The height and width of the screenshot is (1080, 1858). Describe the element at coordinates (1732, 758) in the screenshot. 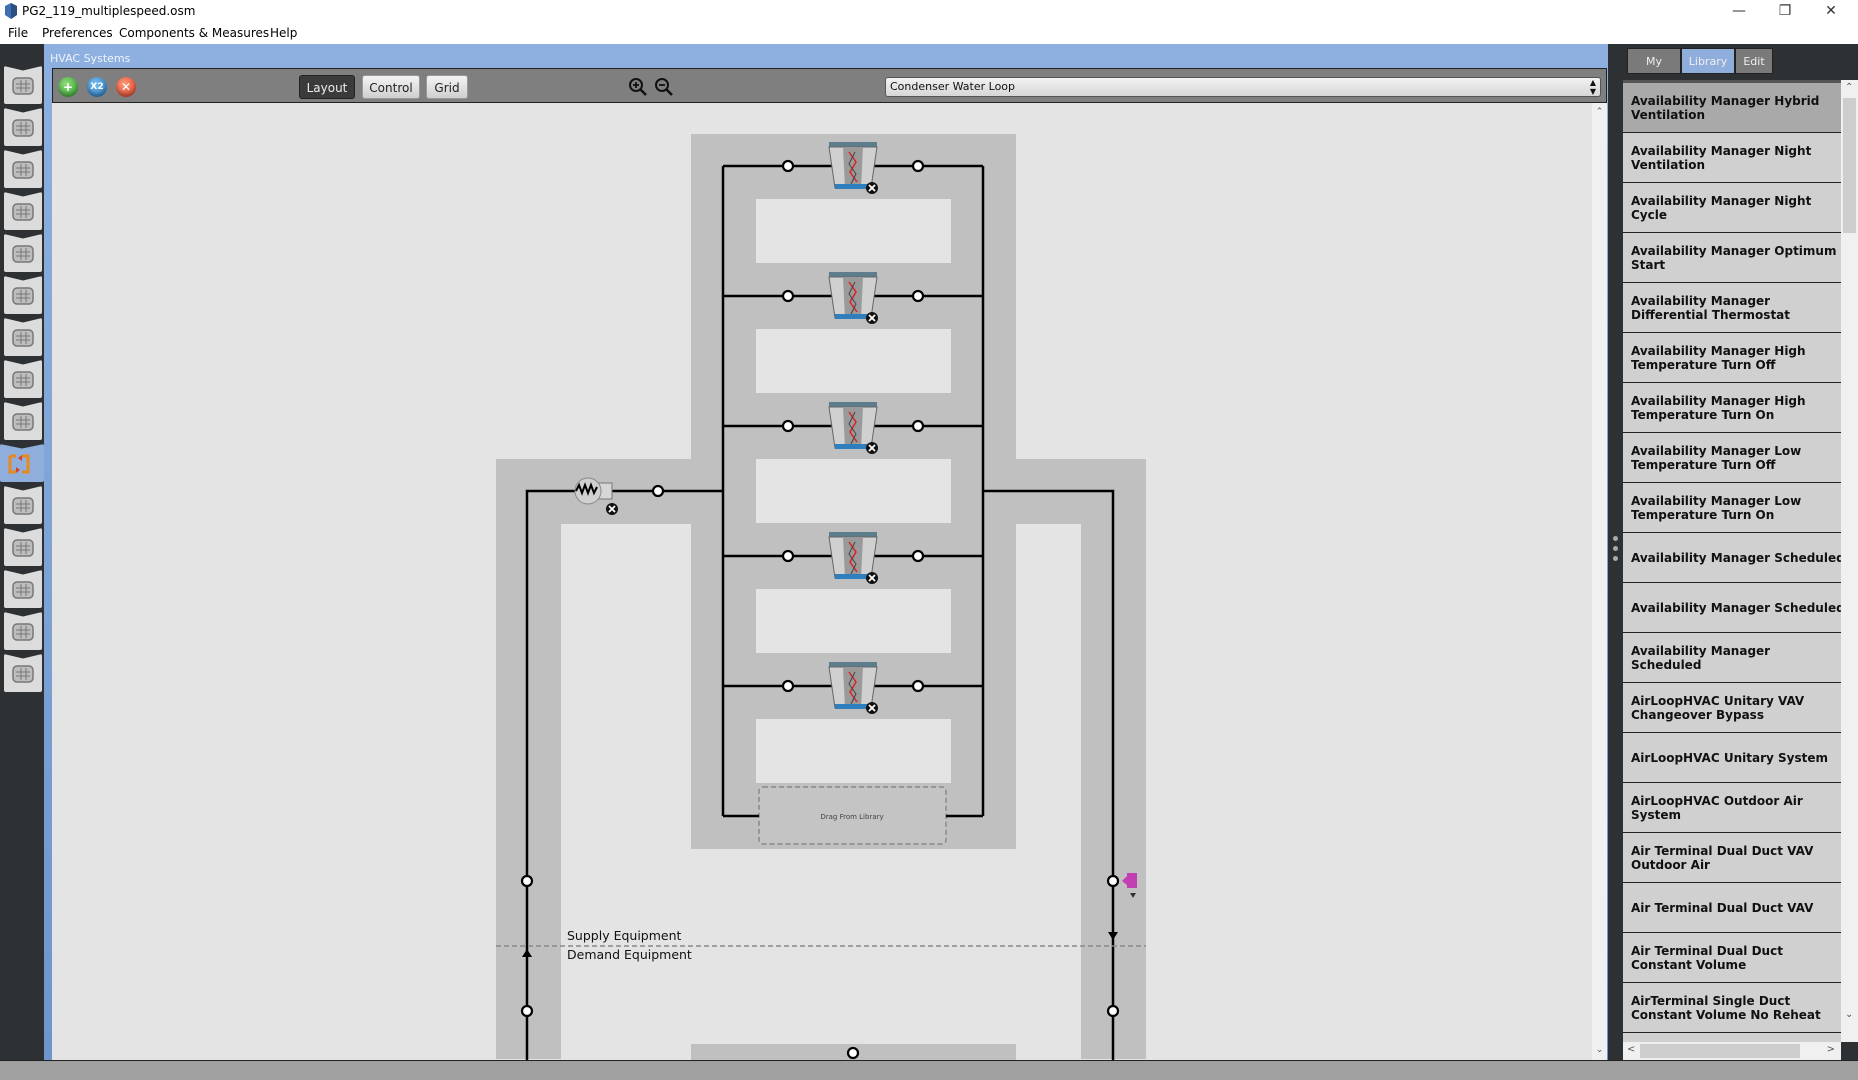

I see `library-item: AirLoopHVAC Unitary System` at that location.